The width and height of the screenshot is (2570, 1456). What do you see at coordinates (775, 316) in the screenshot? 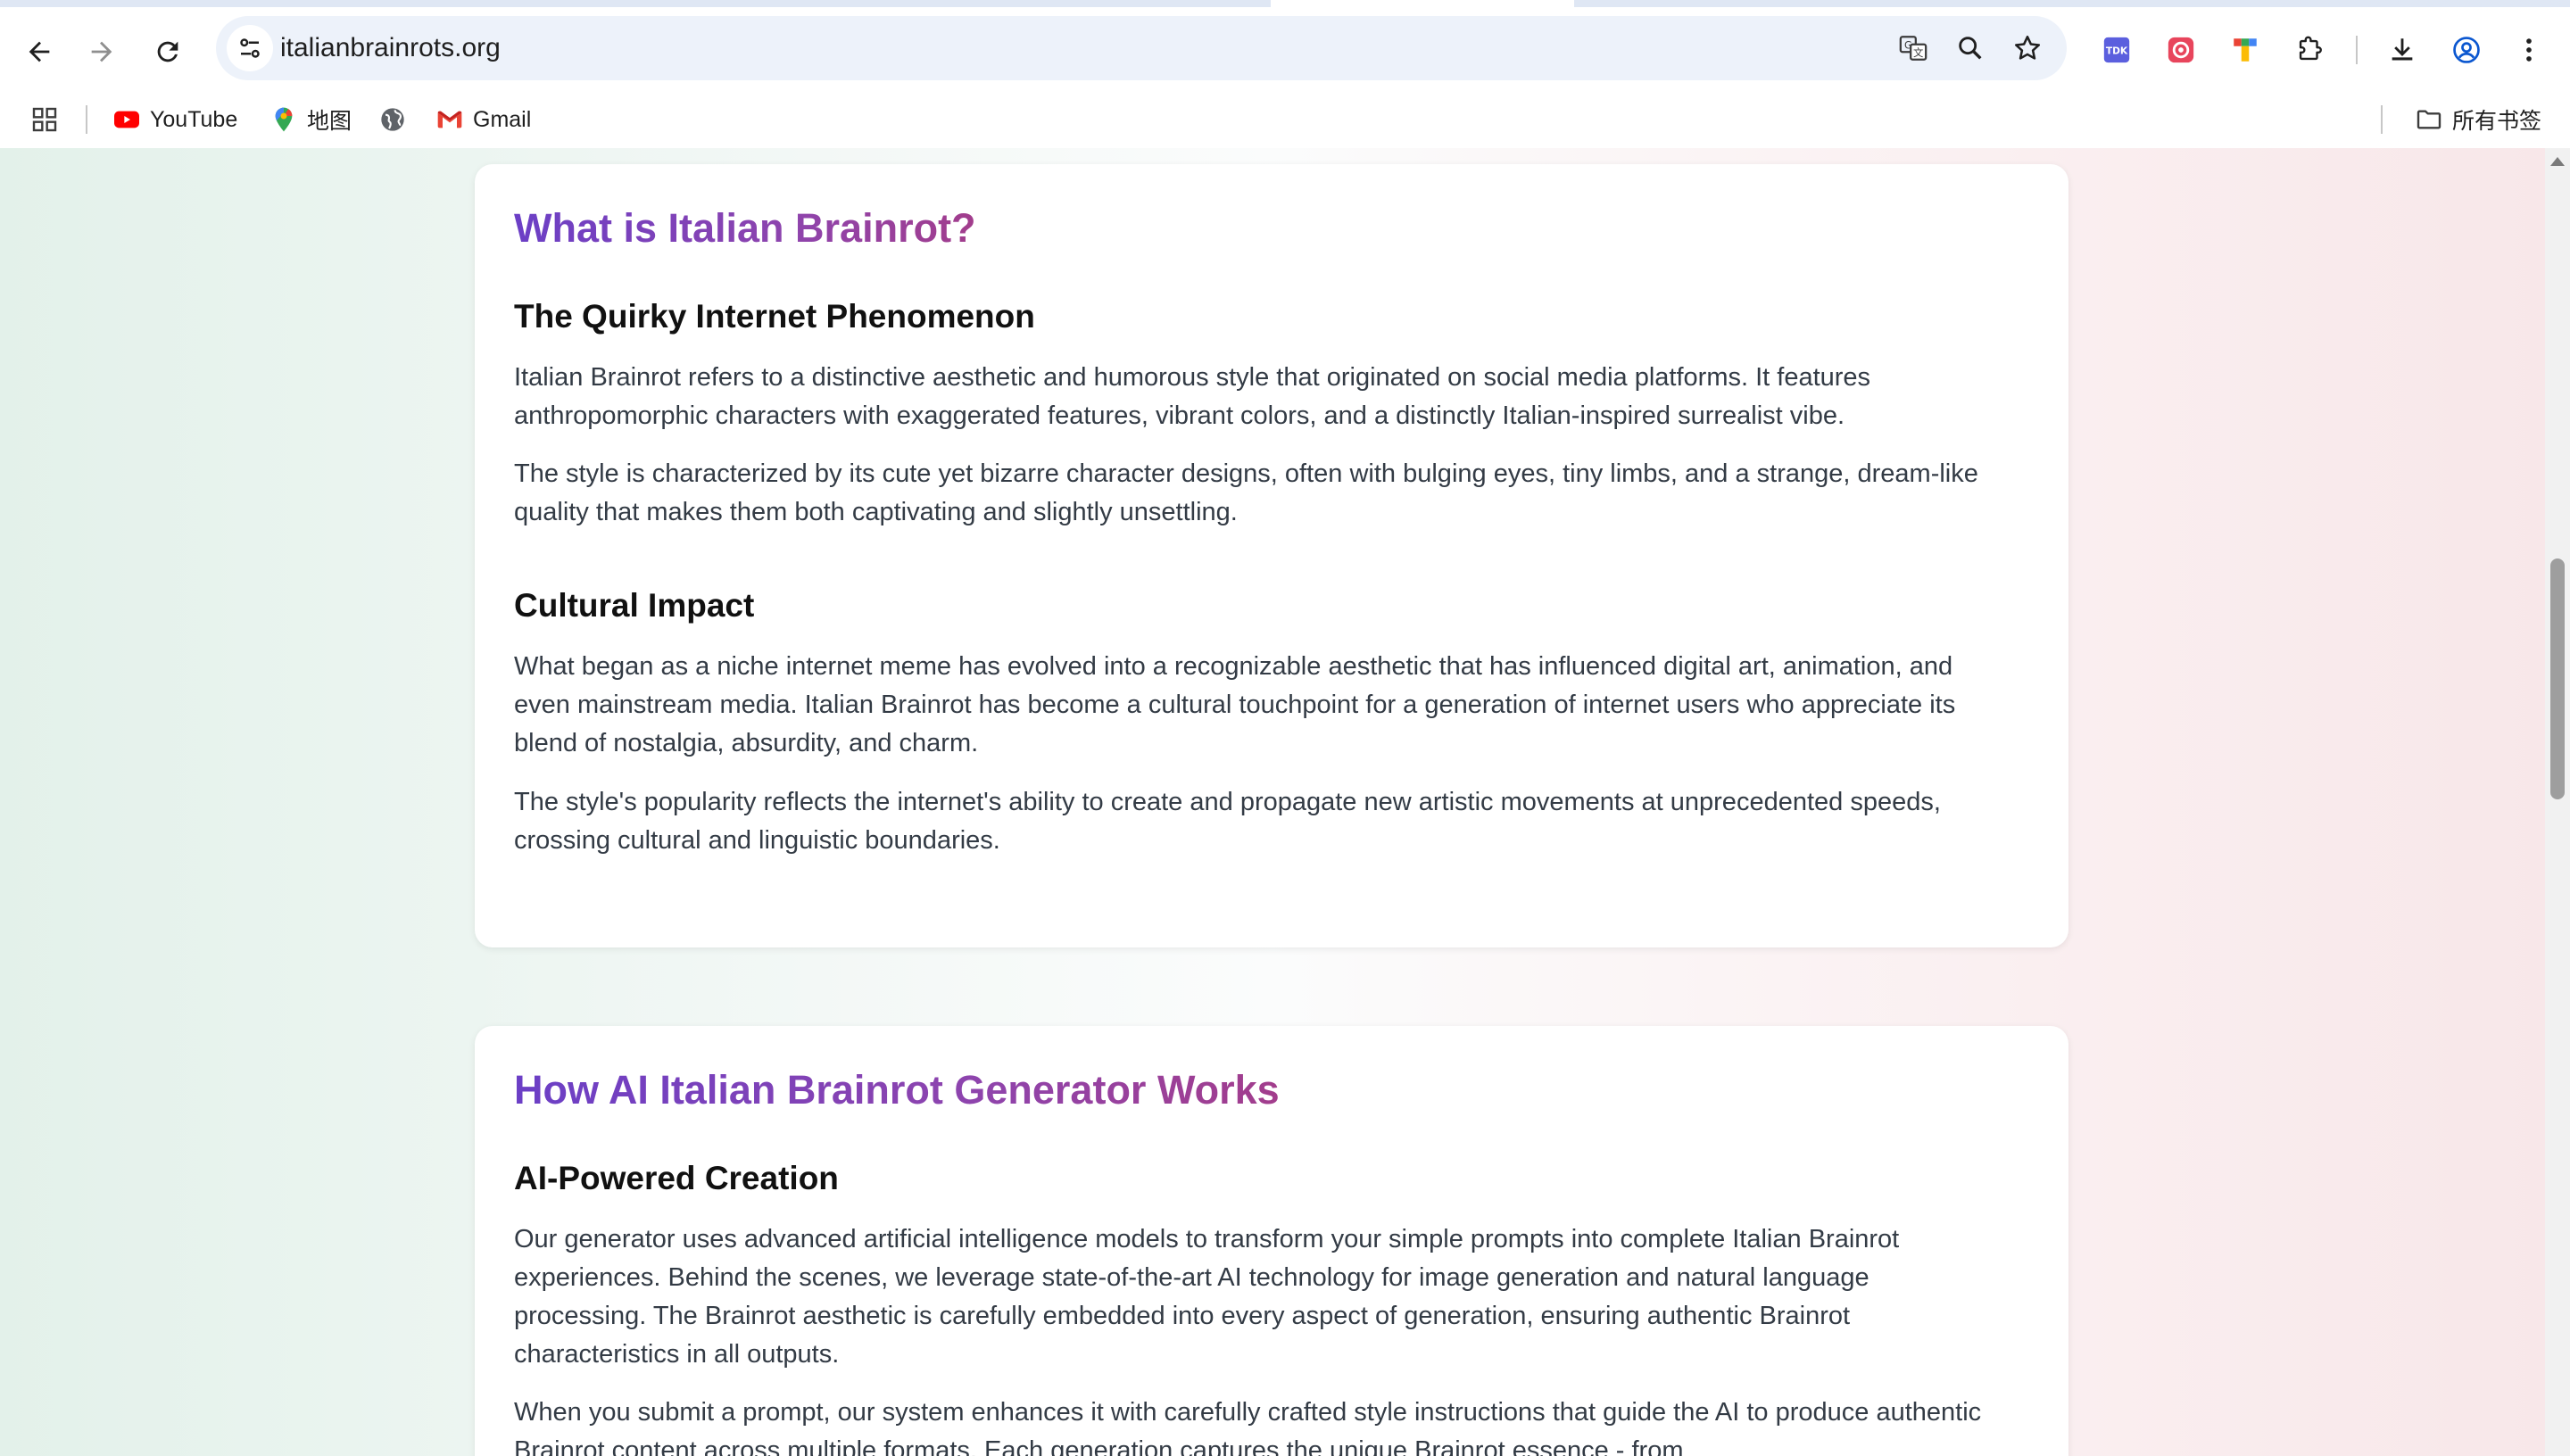
I see `section-subheading: The Quirky Internet Phenomenon` at bounding box center [775, 316].